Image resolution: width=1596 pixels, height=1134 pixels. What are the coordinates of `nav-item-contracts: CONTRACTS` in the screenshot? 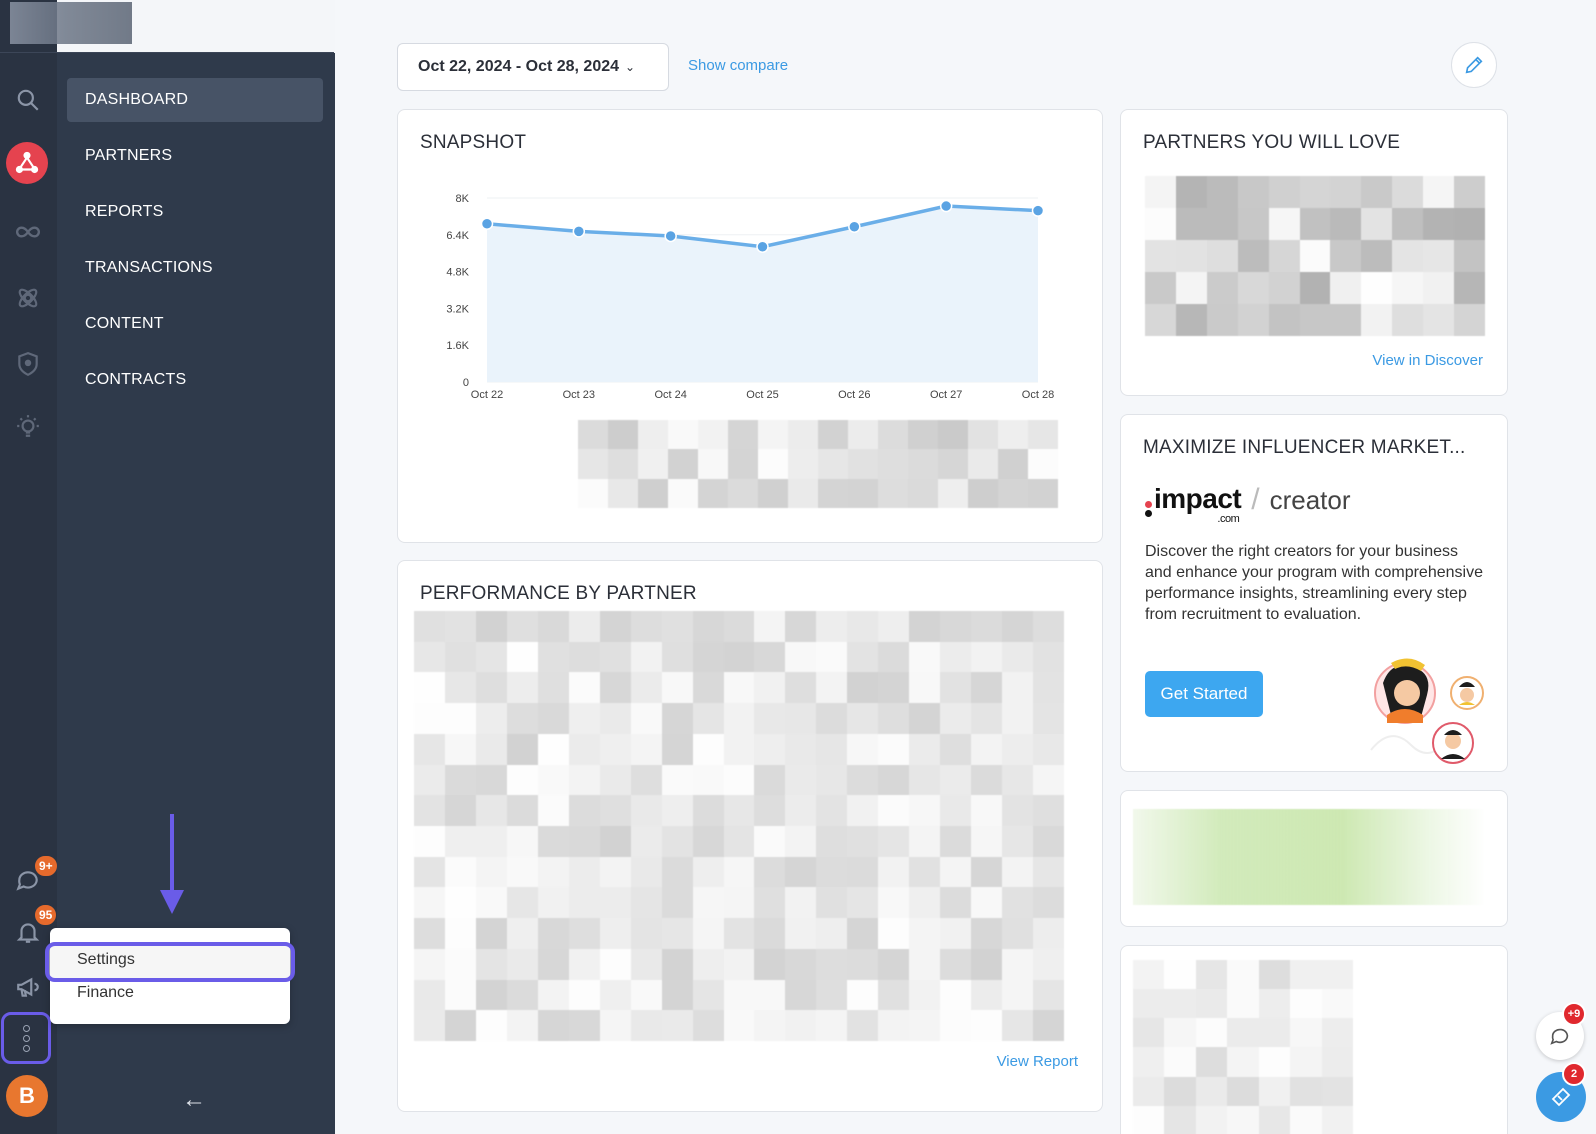 It's located at (195, 380).